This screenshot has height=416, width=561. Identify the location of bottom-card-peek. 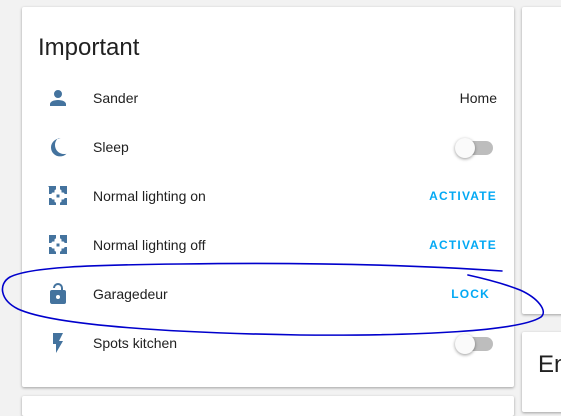
(268, 406).